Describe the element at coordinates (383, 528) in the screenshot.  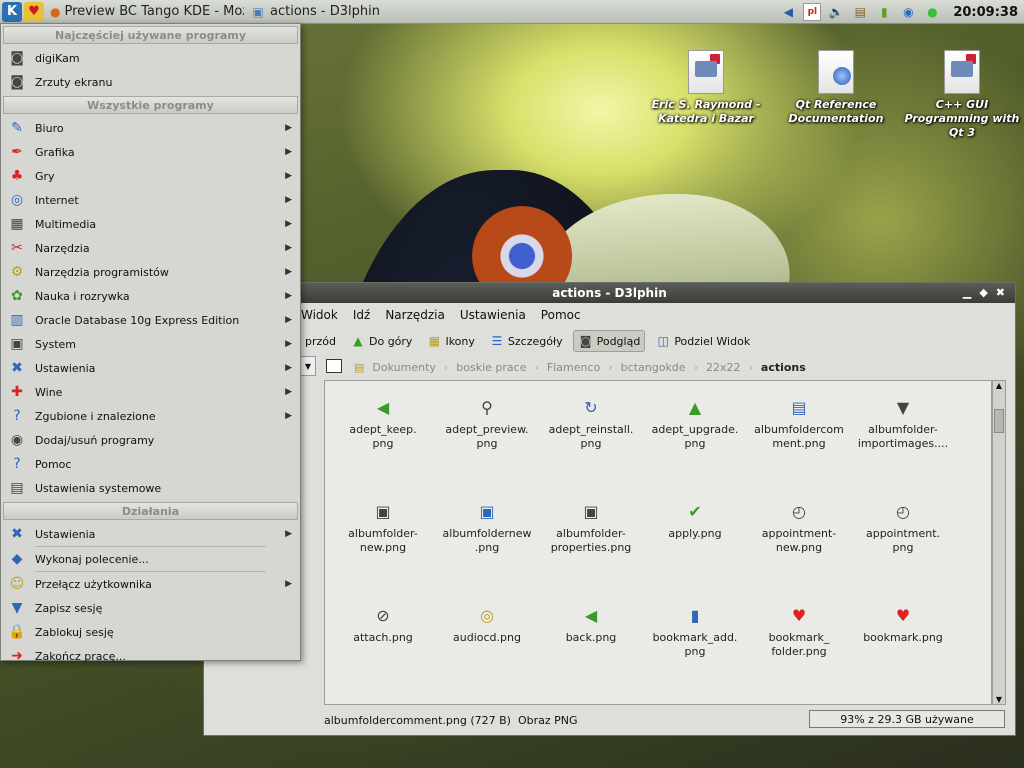
I see `file-item: ▣ albumfolder- new.png` at that location.